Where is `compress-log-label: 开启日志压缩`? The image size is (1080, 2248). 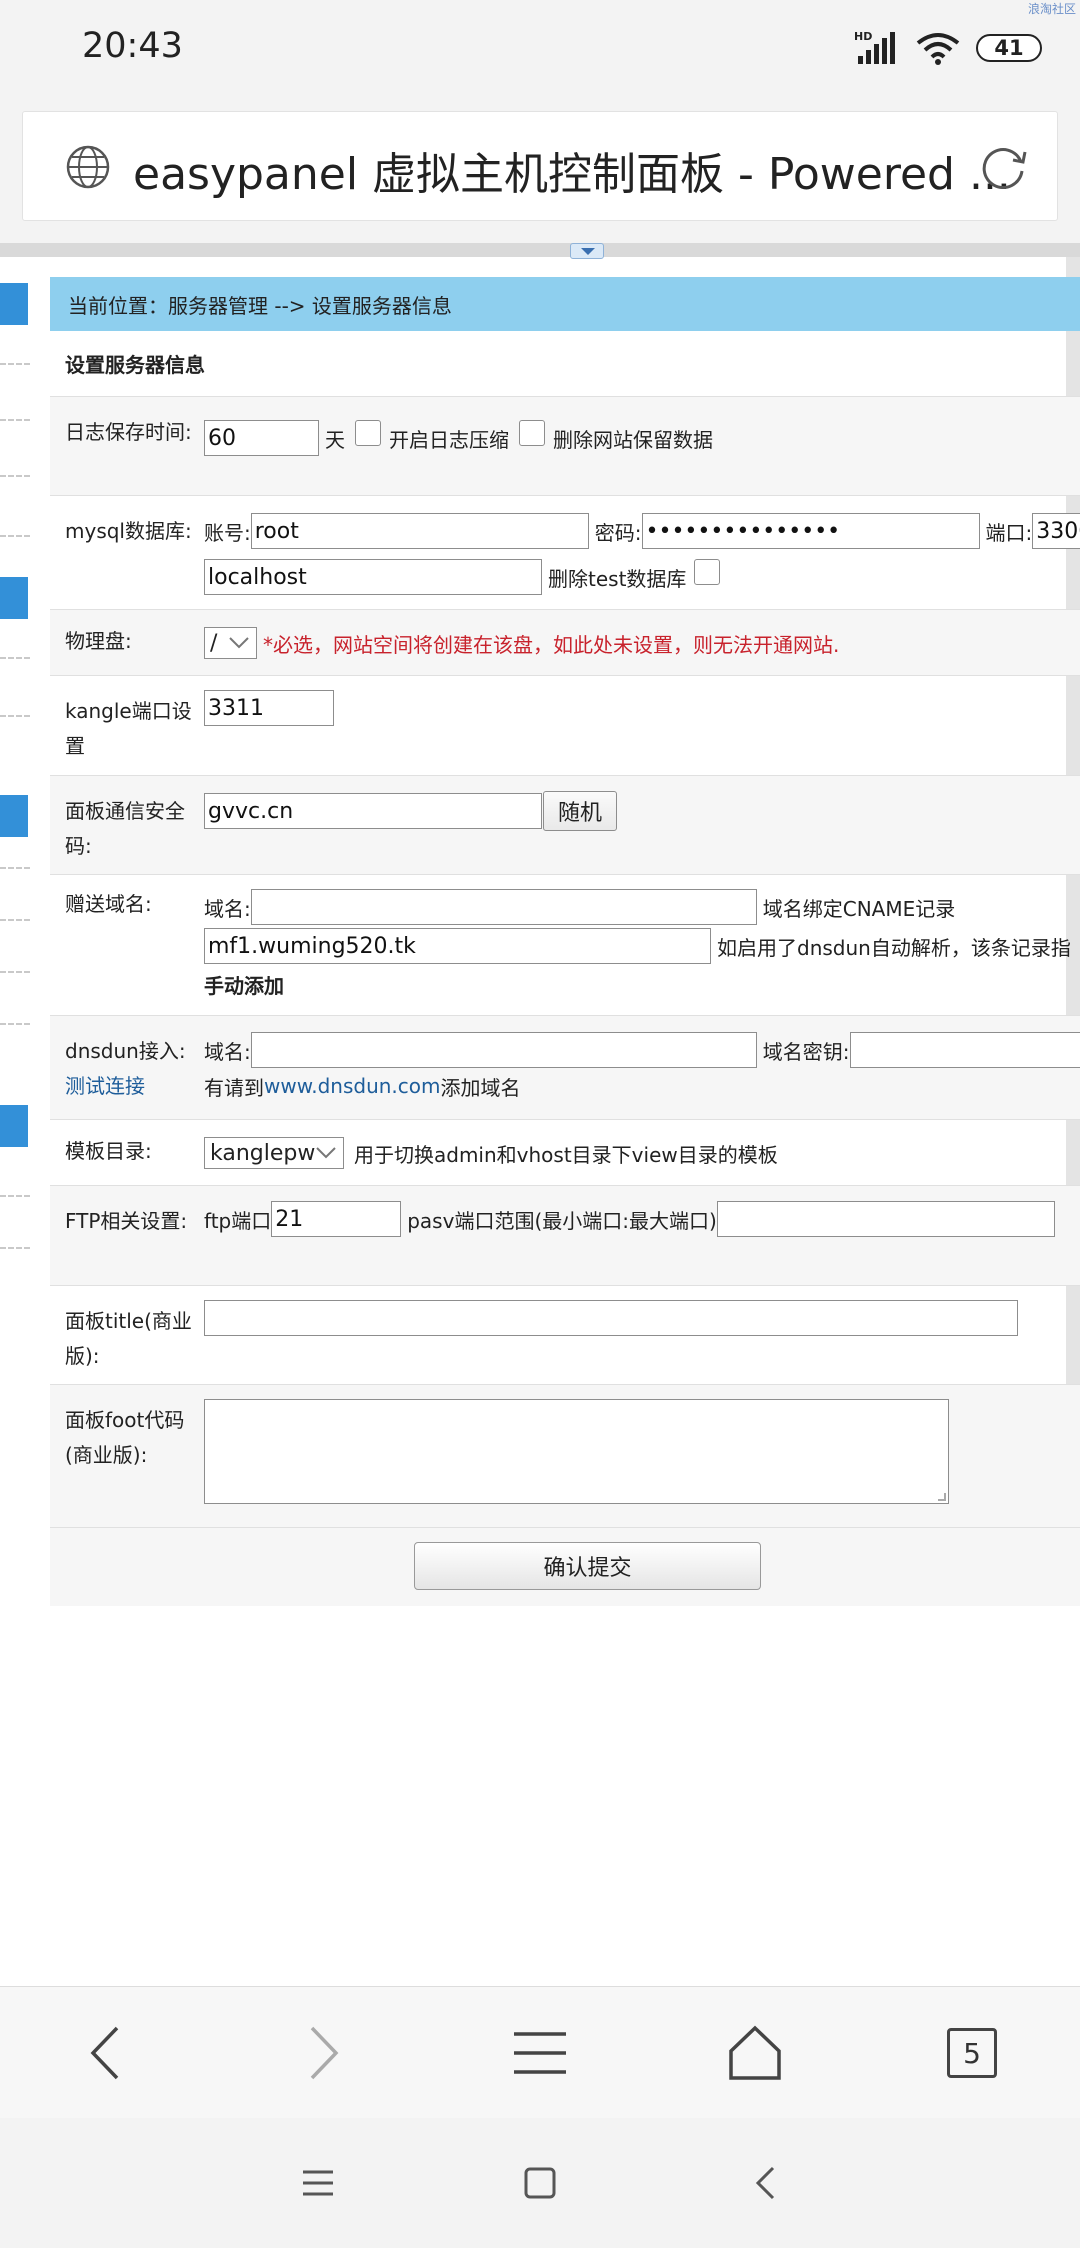
compress-log-label: 开启日志压缩 is located at coordinates (449, 439).